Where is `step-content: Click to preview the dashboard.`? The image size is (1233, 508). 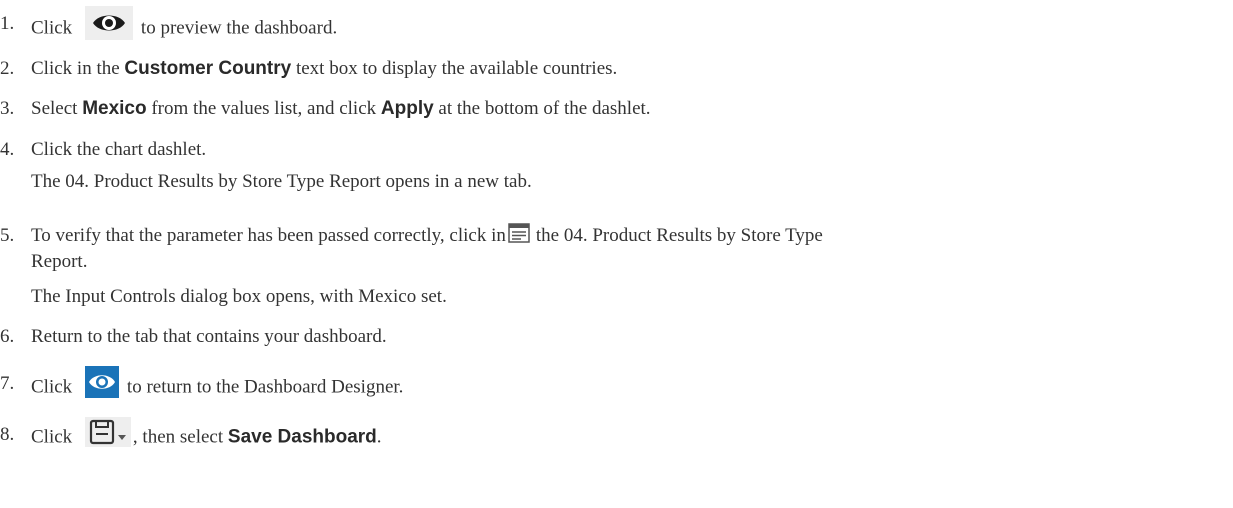
step-content: Click to preview the dashboard. is located at coordinates (628, 26).